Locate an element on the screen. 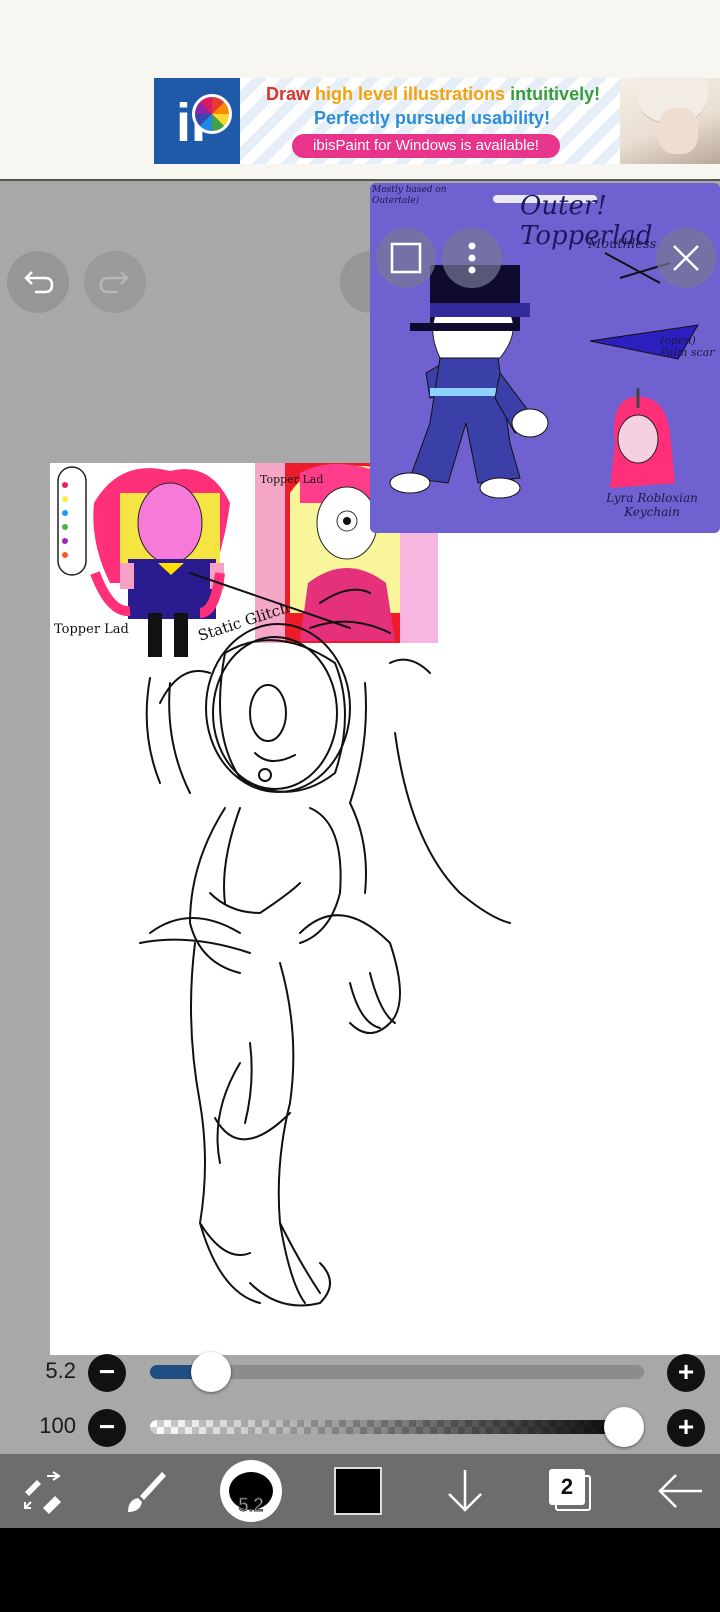 This screenshot has width=720, height=1612. redo-icon is located at coordinates (114, 282).